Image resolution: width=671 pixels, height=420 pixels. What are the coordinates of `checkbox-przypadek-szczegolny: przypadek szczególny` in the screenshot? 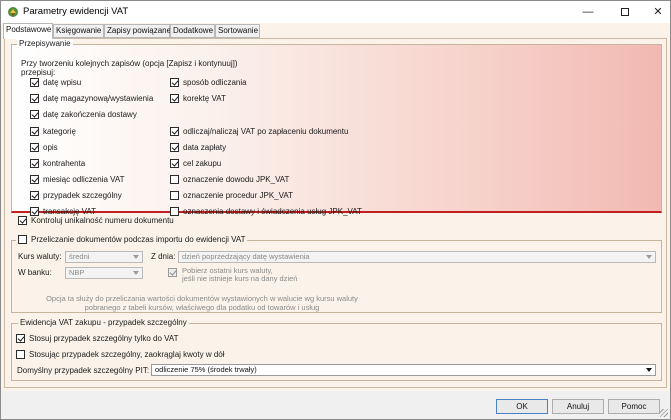 It's located at (76, 196).